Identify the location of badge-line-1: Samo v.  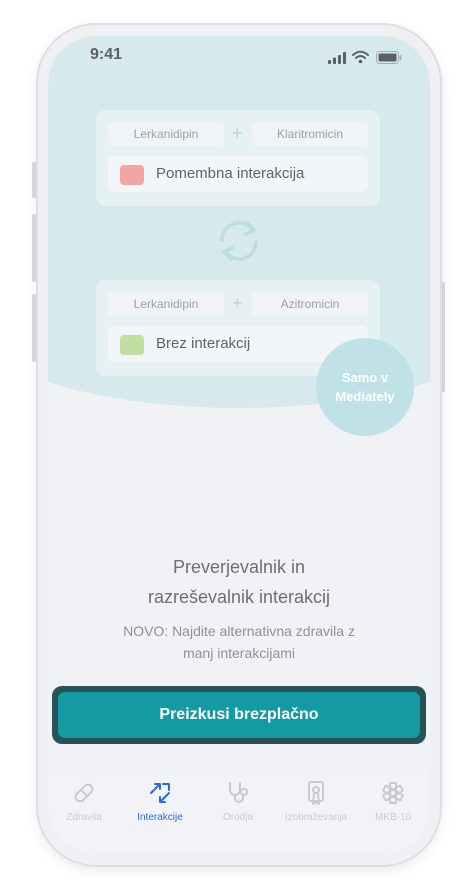
(365, 377).